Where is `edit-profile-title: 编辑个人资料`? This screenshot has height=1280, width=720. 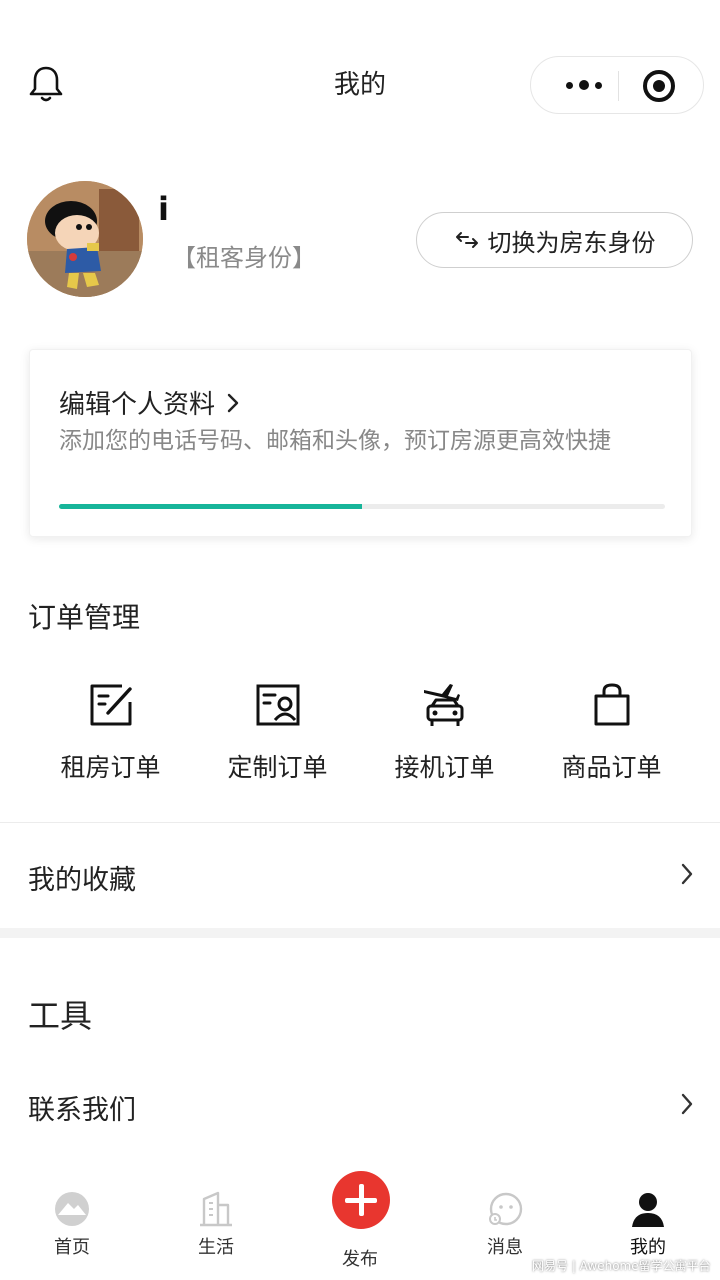 edit-profile-title: 编辑个人资料 is located at coordinates (149, 402).